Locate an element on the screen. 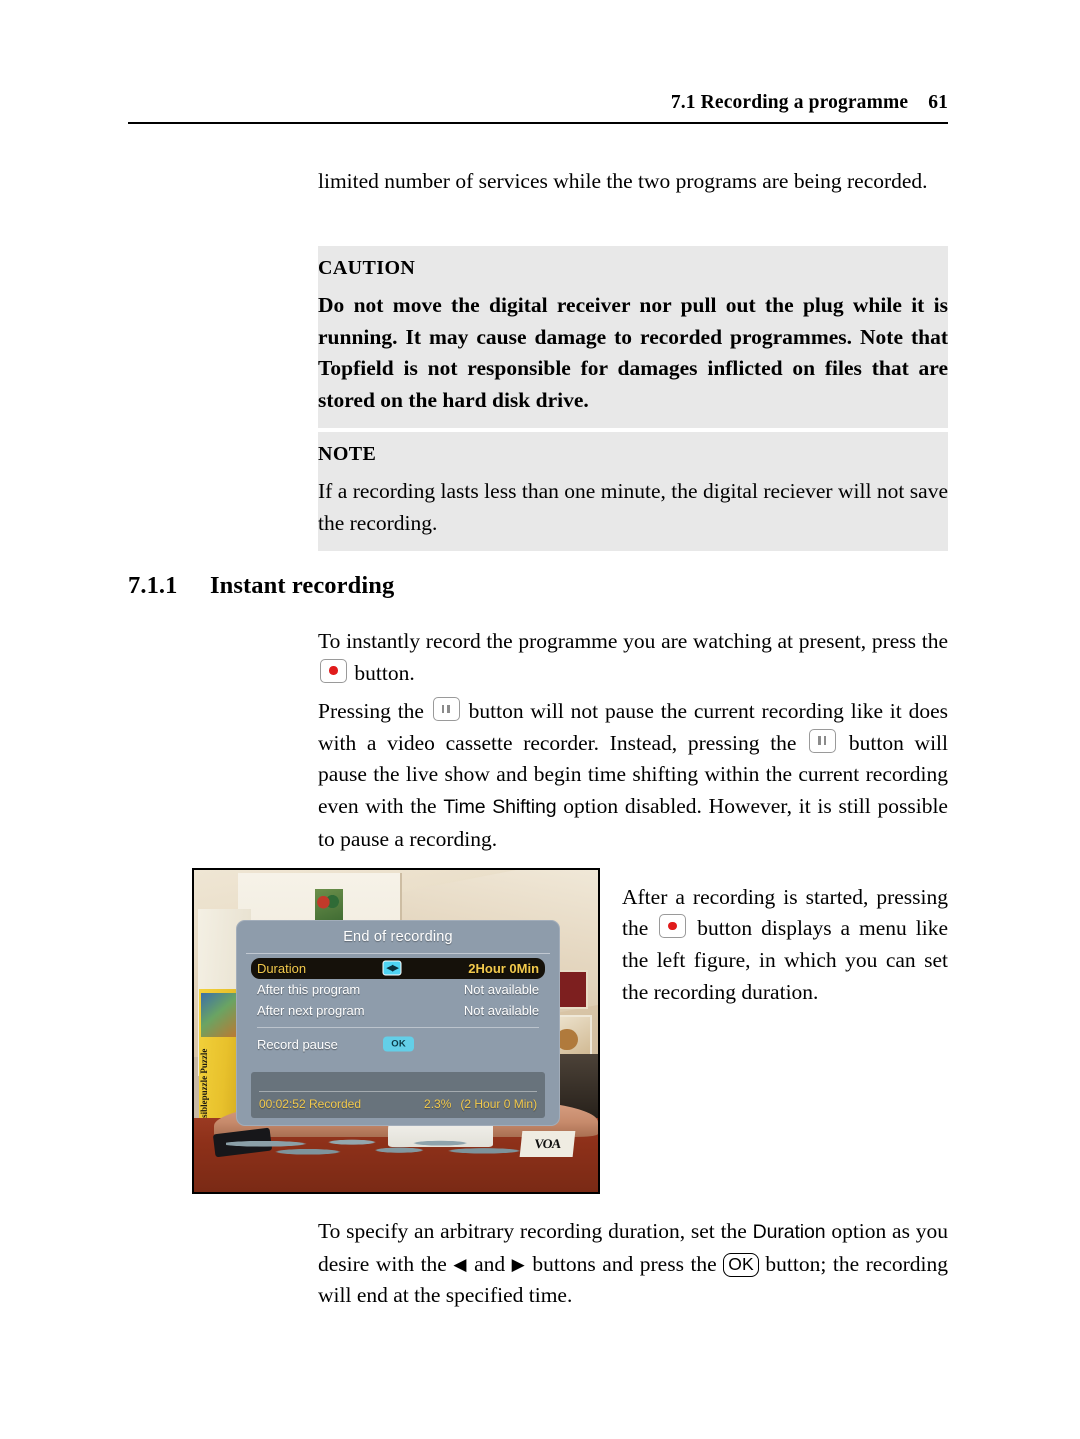  photo-puzzle-pieces is located at coordinates (384, 1147).